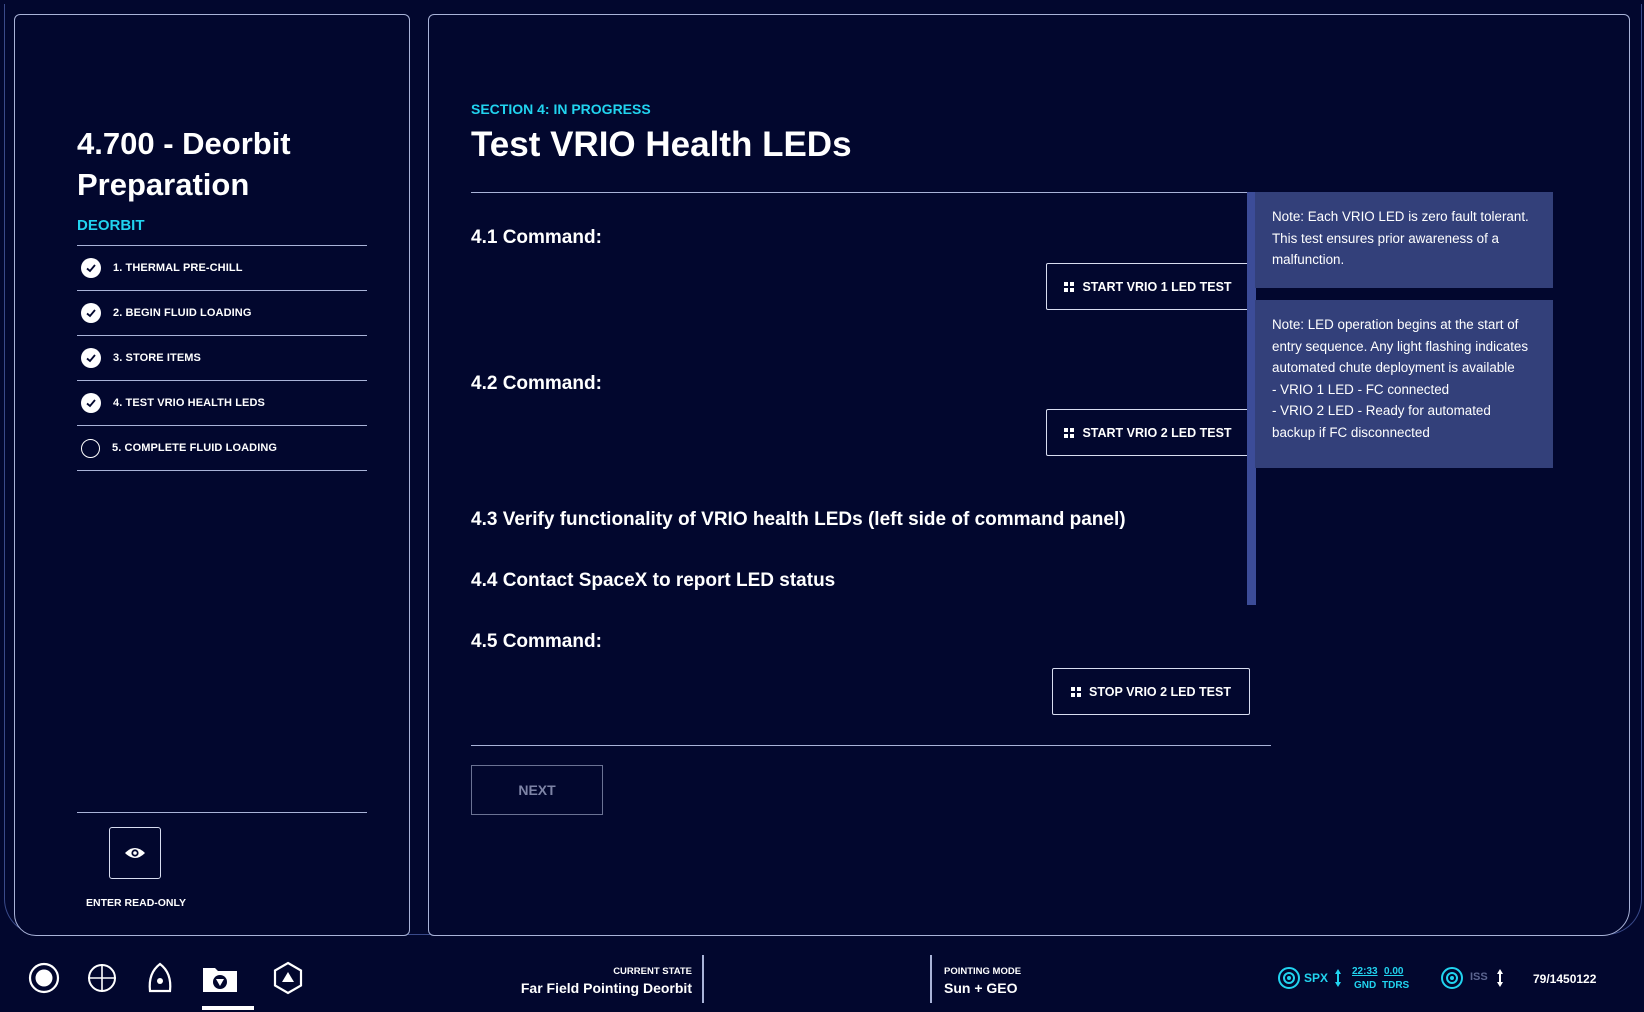 The width and height of the screenshot is (1644, 1012). I want to click on step-label: 2. BEGIN FLUID LOADING, so click(182, 313).